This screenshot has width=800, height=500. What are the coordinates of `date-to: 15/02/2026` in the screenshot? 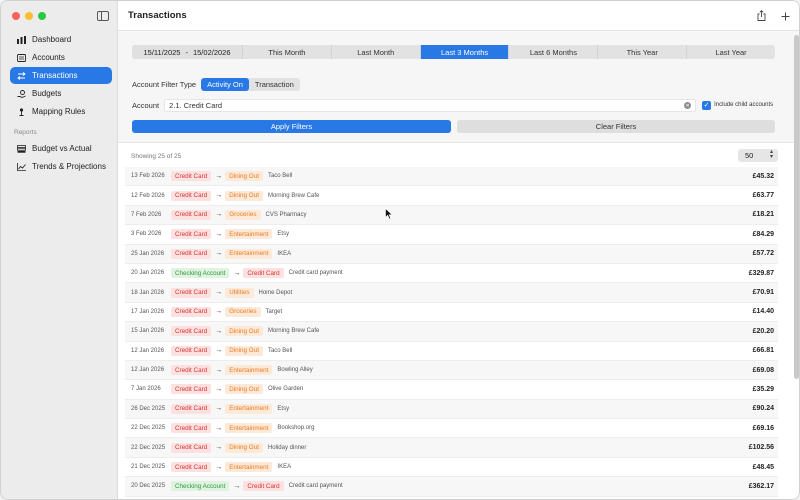 It's located at (212, 52).